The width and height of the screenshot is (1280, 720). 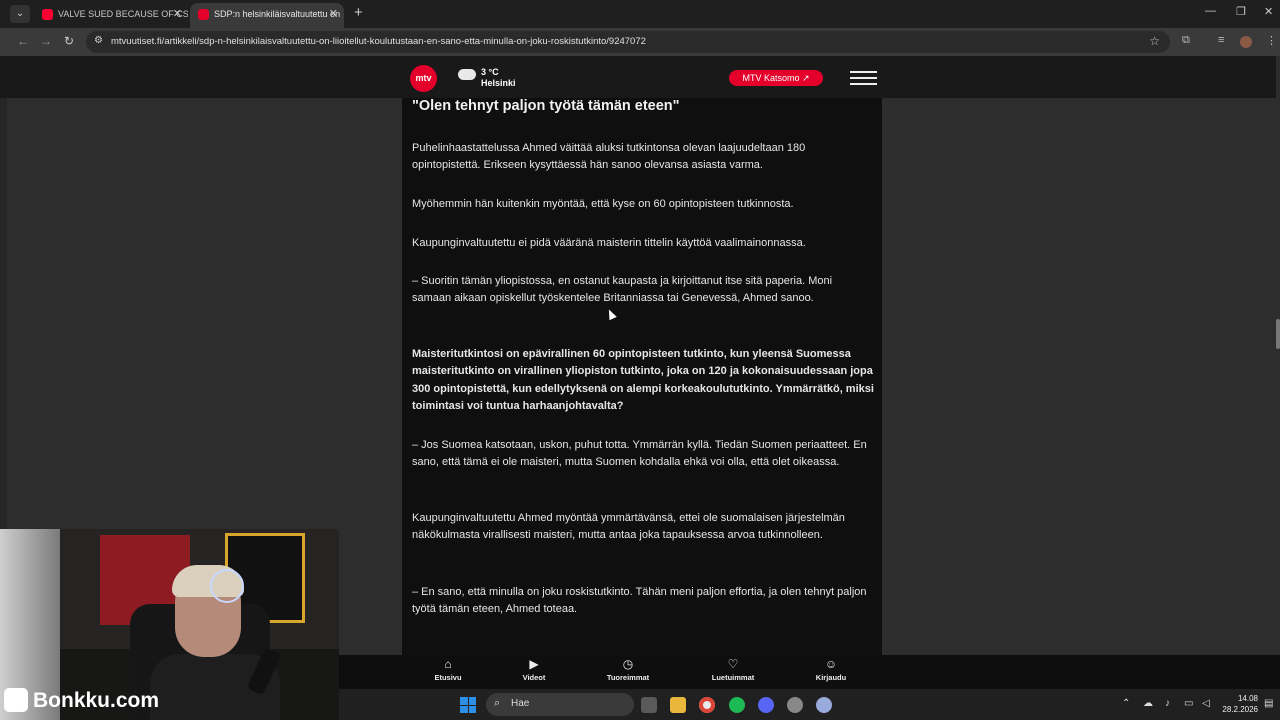 What do you see at coordinates (46, 41) in the screenshot?
I see `forward-icon: →` at bounding box center [46, 41].